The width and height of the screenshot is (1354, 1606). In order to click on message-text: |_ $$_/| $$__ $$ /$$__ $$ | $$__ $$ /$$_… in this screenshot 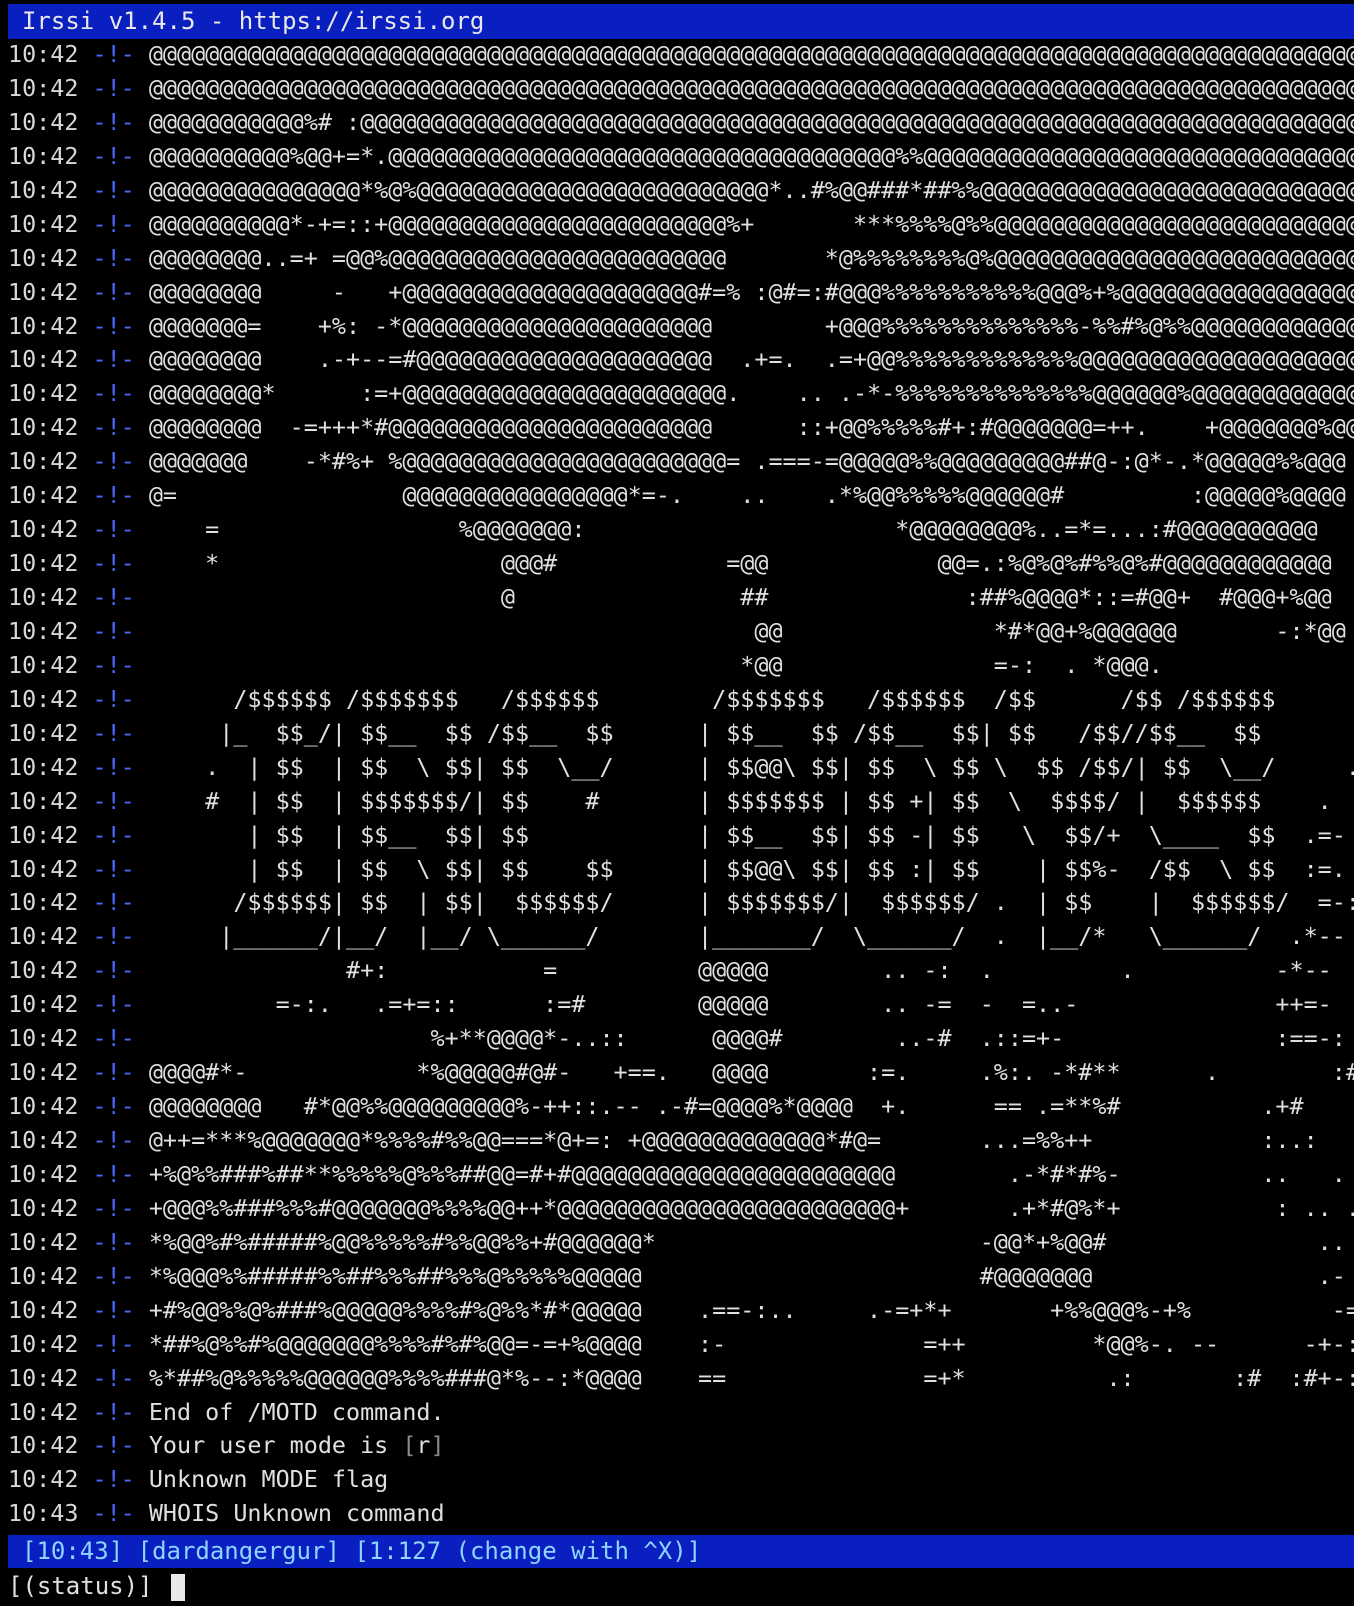, I will do `click(705, 732)`.